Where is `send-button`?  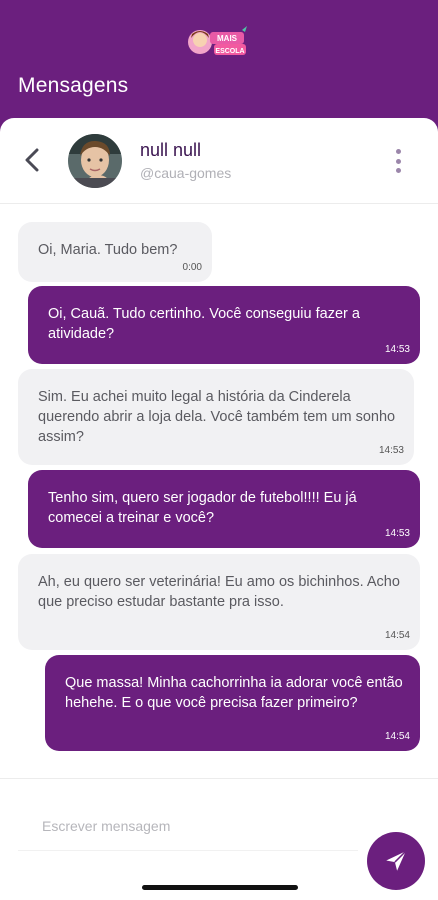 send-button is located at coordinates (396, 861).